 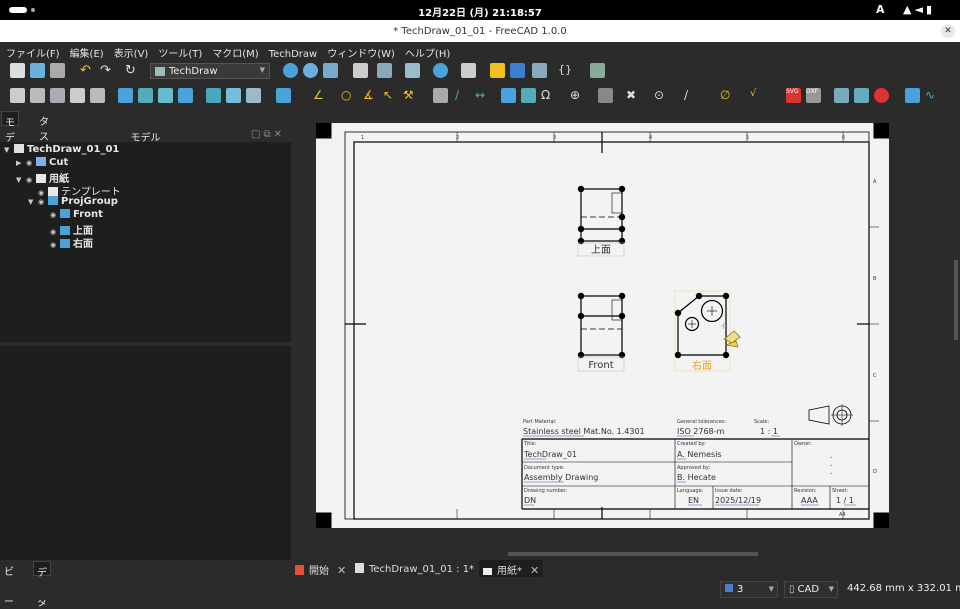 What do you see at coordinates (881, 95) in the screenshot?
I see `hide-icon` at bounding box center [881, 95].